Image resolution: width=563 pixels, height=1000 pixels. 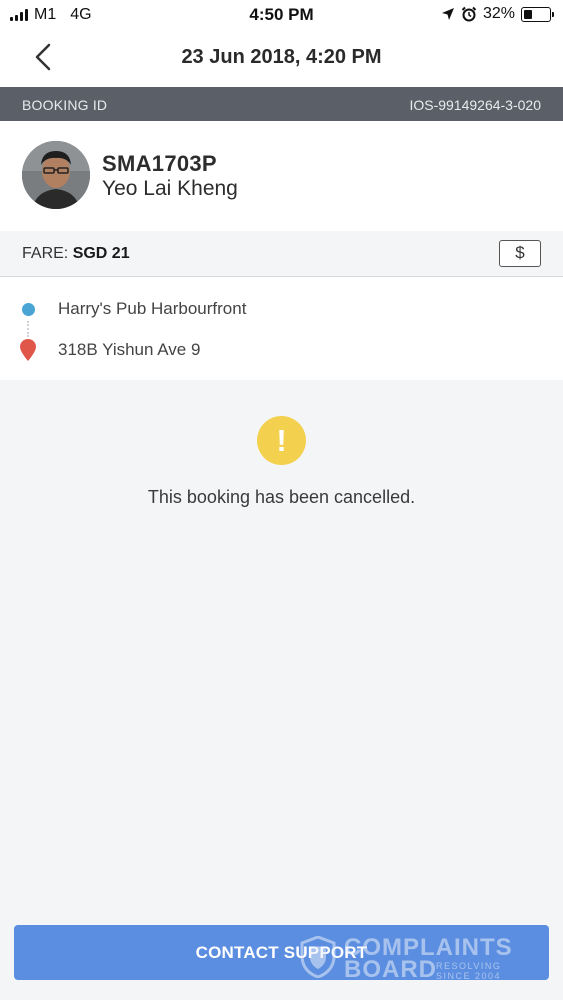 I want to click on driver-card: SMA1703P Yeo Lai Kheng, so click(x=281, y=176).